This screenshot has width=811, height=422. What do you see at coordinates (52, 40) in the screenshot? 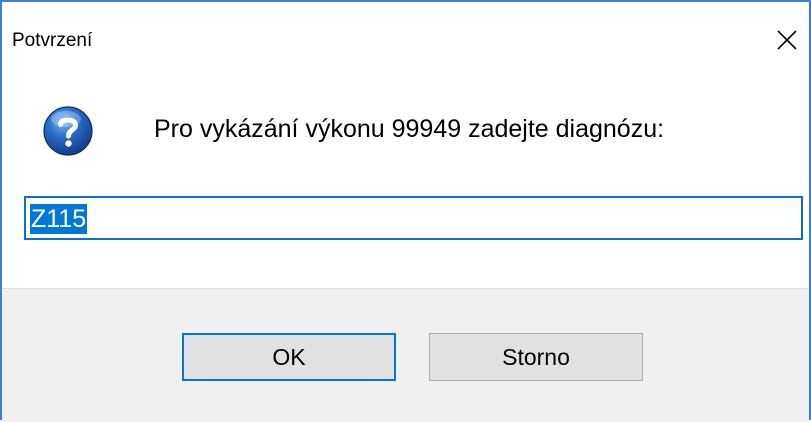
I see `dialog-title: Potvrzení` at bounding box center [52, 40].